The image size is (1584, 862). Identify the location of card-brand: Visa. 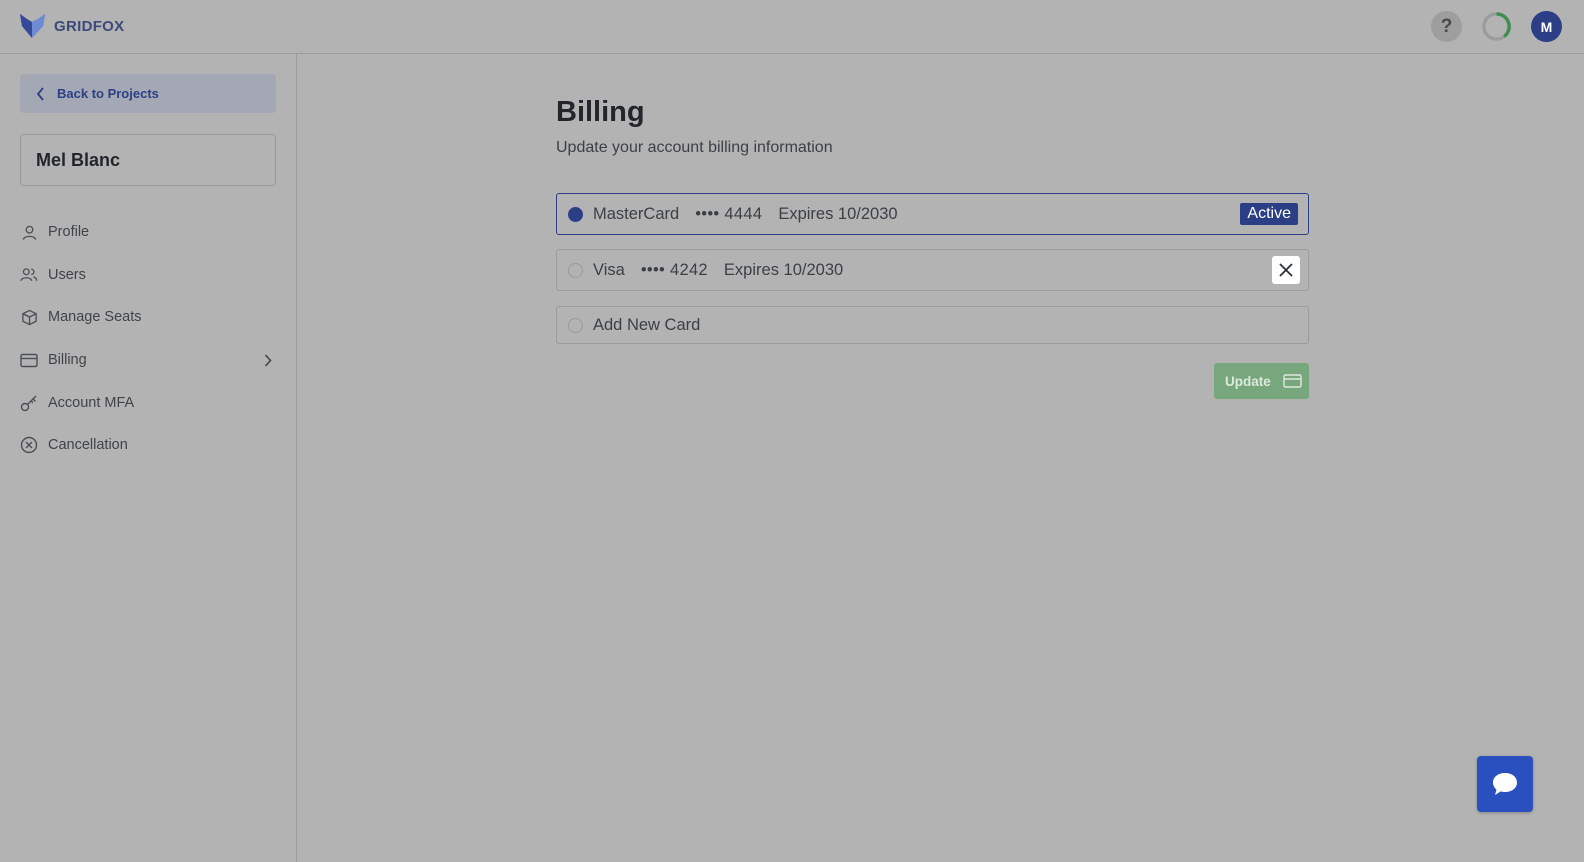
(609, 269).